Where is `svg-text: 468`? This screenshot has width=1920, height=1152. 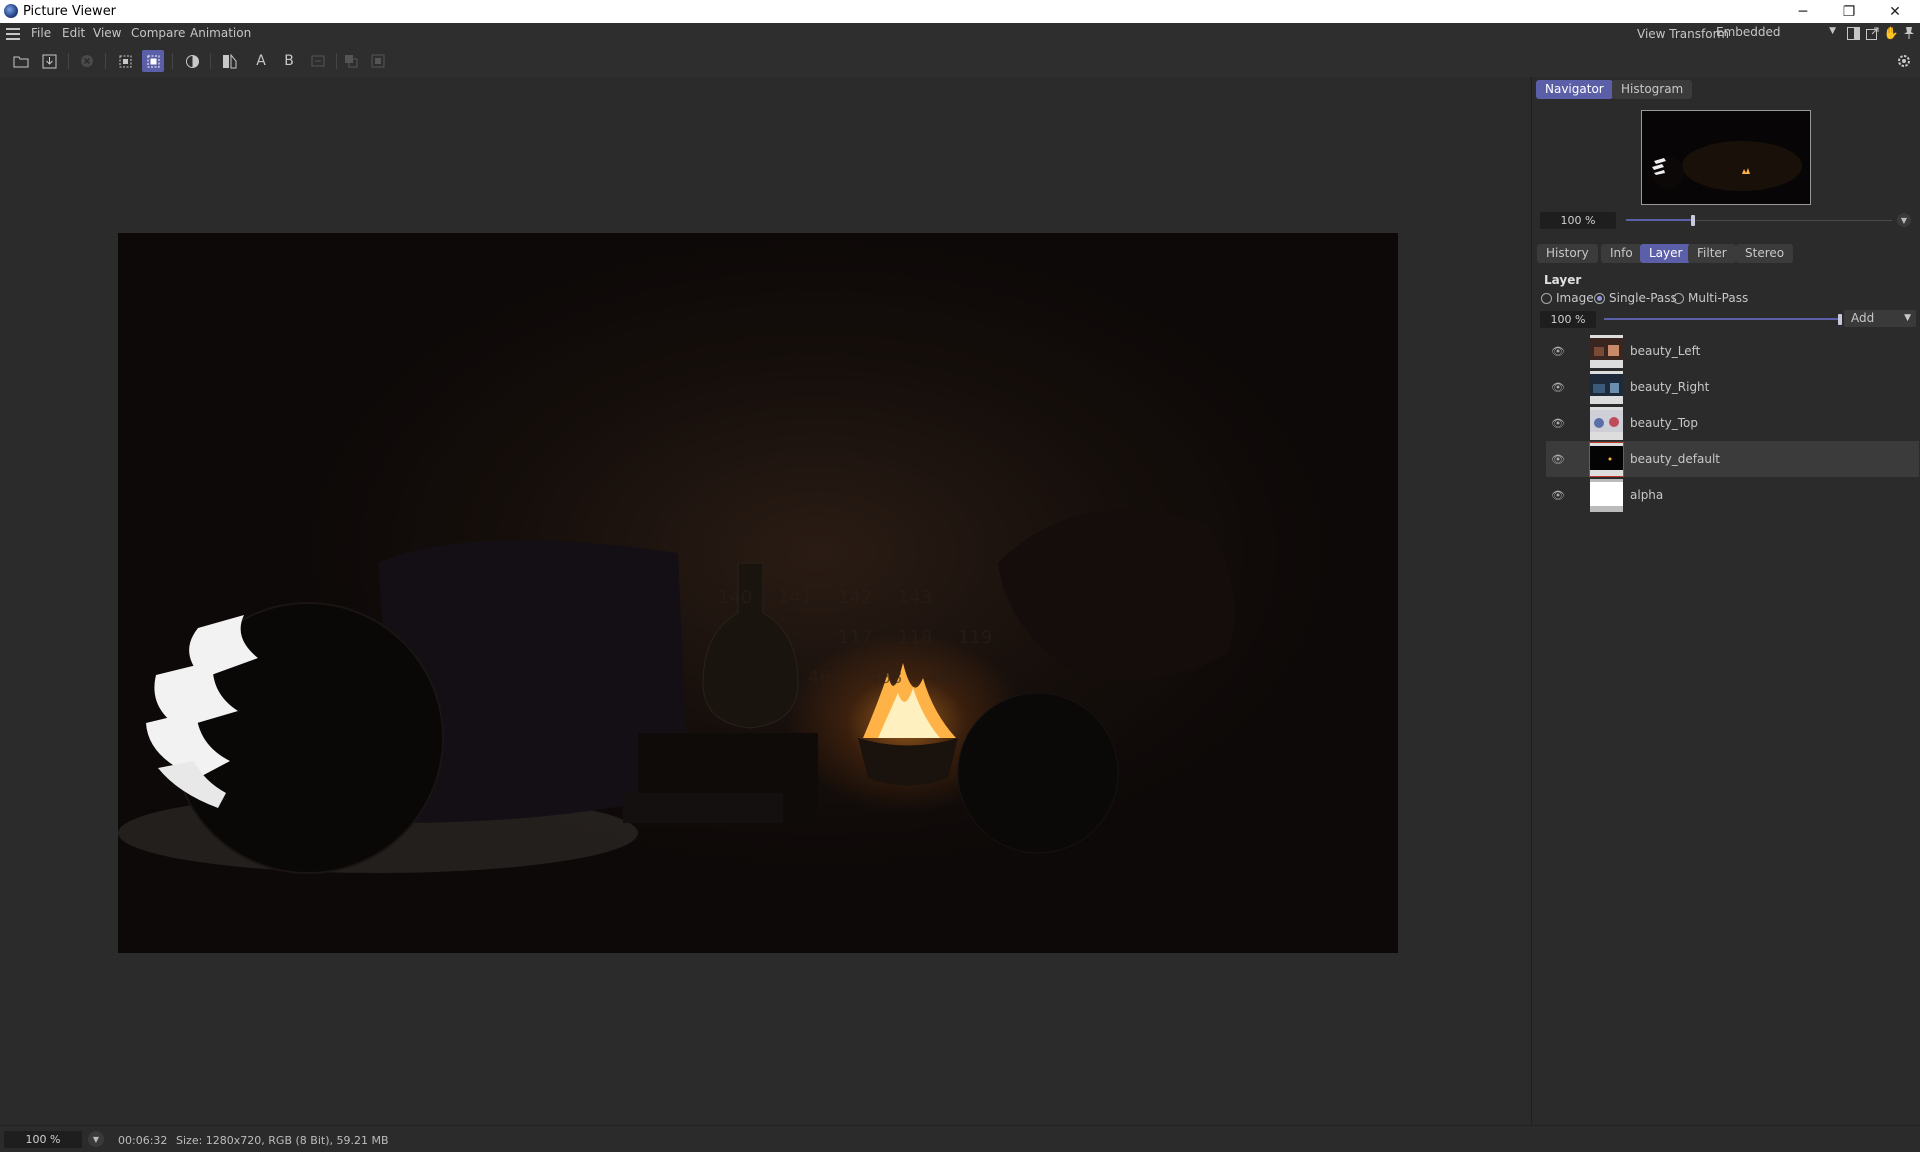
svg-text: 468 is located at coordinates (885, 677).